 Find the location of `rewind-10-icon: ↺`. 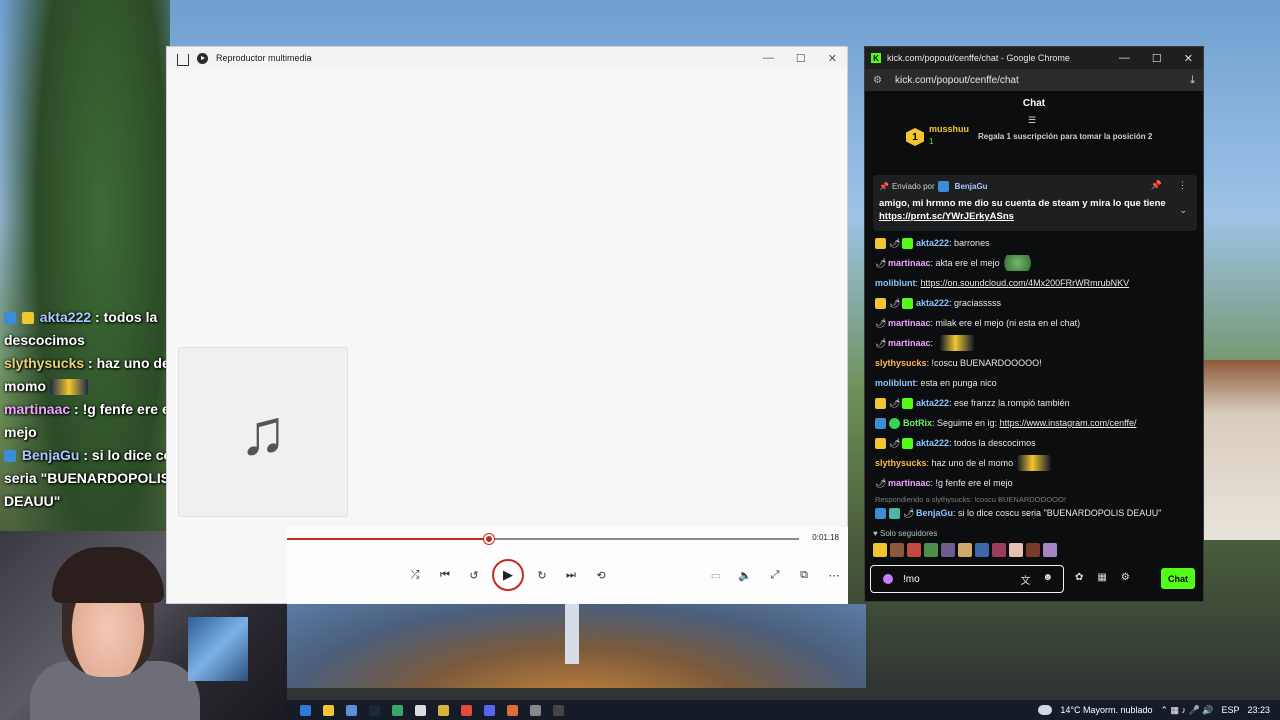

rewind-10-icon: ↺ is located at coordinates (474, 575).